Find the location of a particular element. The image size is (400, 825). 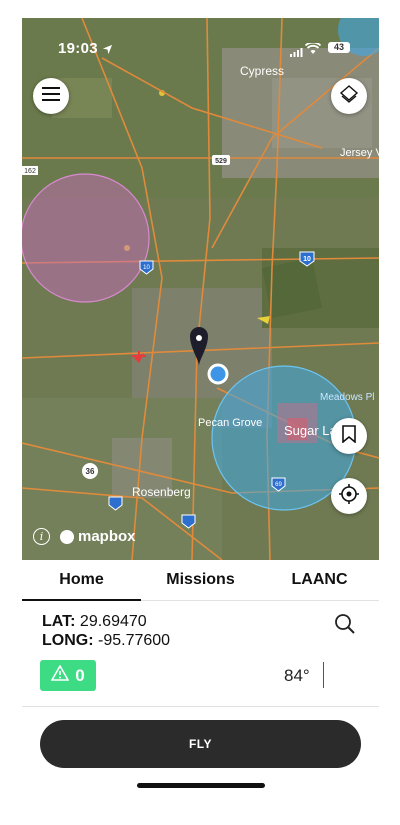

latitude-row: LAT: 29.69470 is located at coordinates (106, 621).